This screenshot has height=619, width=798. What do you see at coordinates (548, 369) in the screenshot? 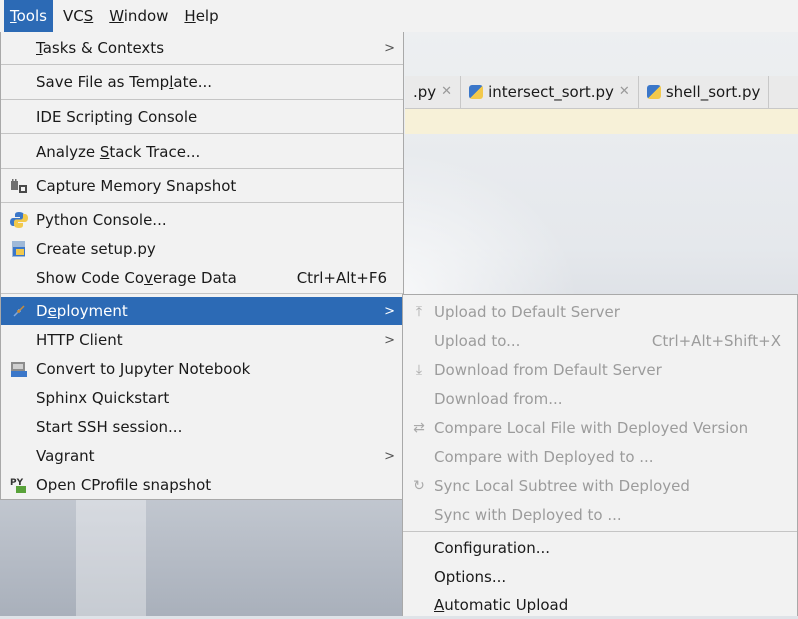
I see `menu-item-label: Download from Default Server` at bounding box center [548, 369].